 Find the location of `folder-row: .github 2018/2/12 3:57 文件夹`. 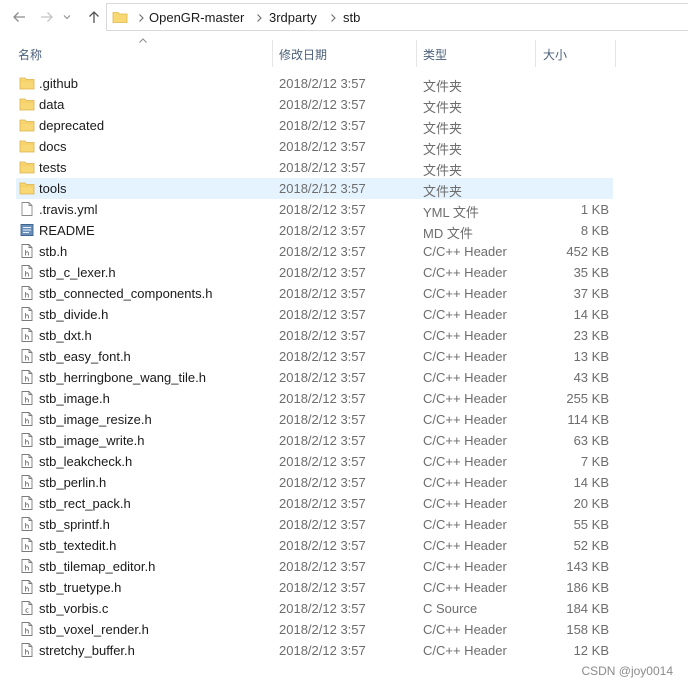

folder-row: .github 2018/2/12 3:57 文件夹 is located at coordinates (344, 83).